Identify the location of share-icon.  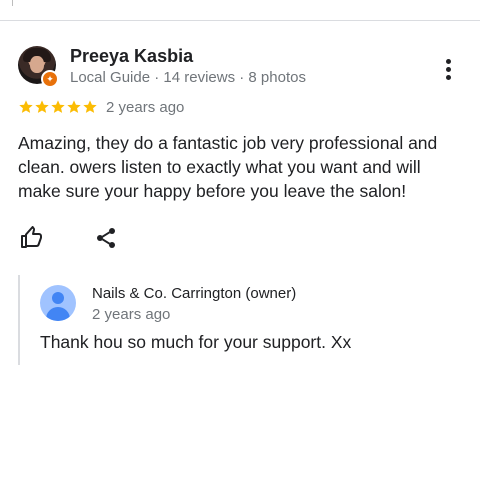
(106, 238).